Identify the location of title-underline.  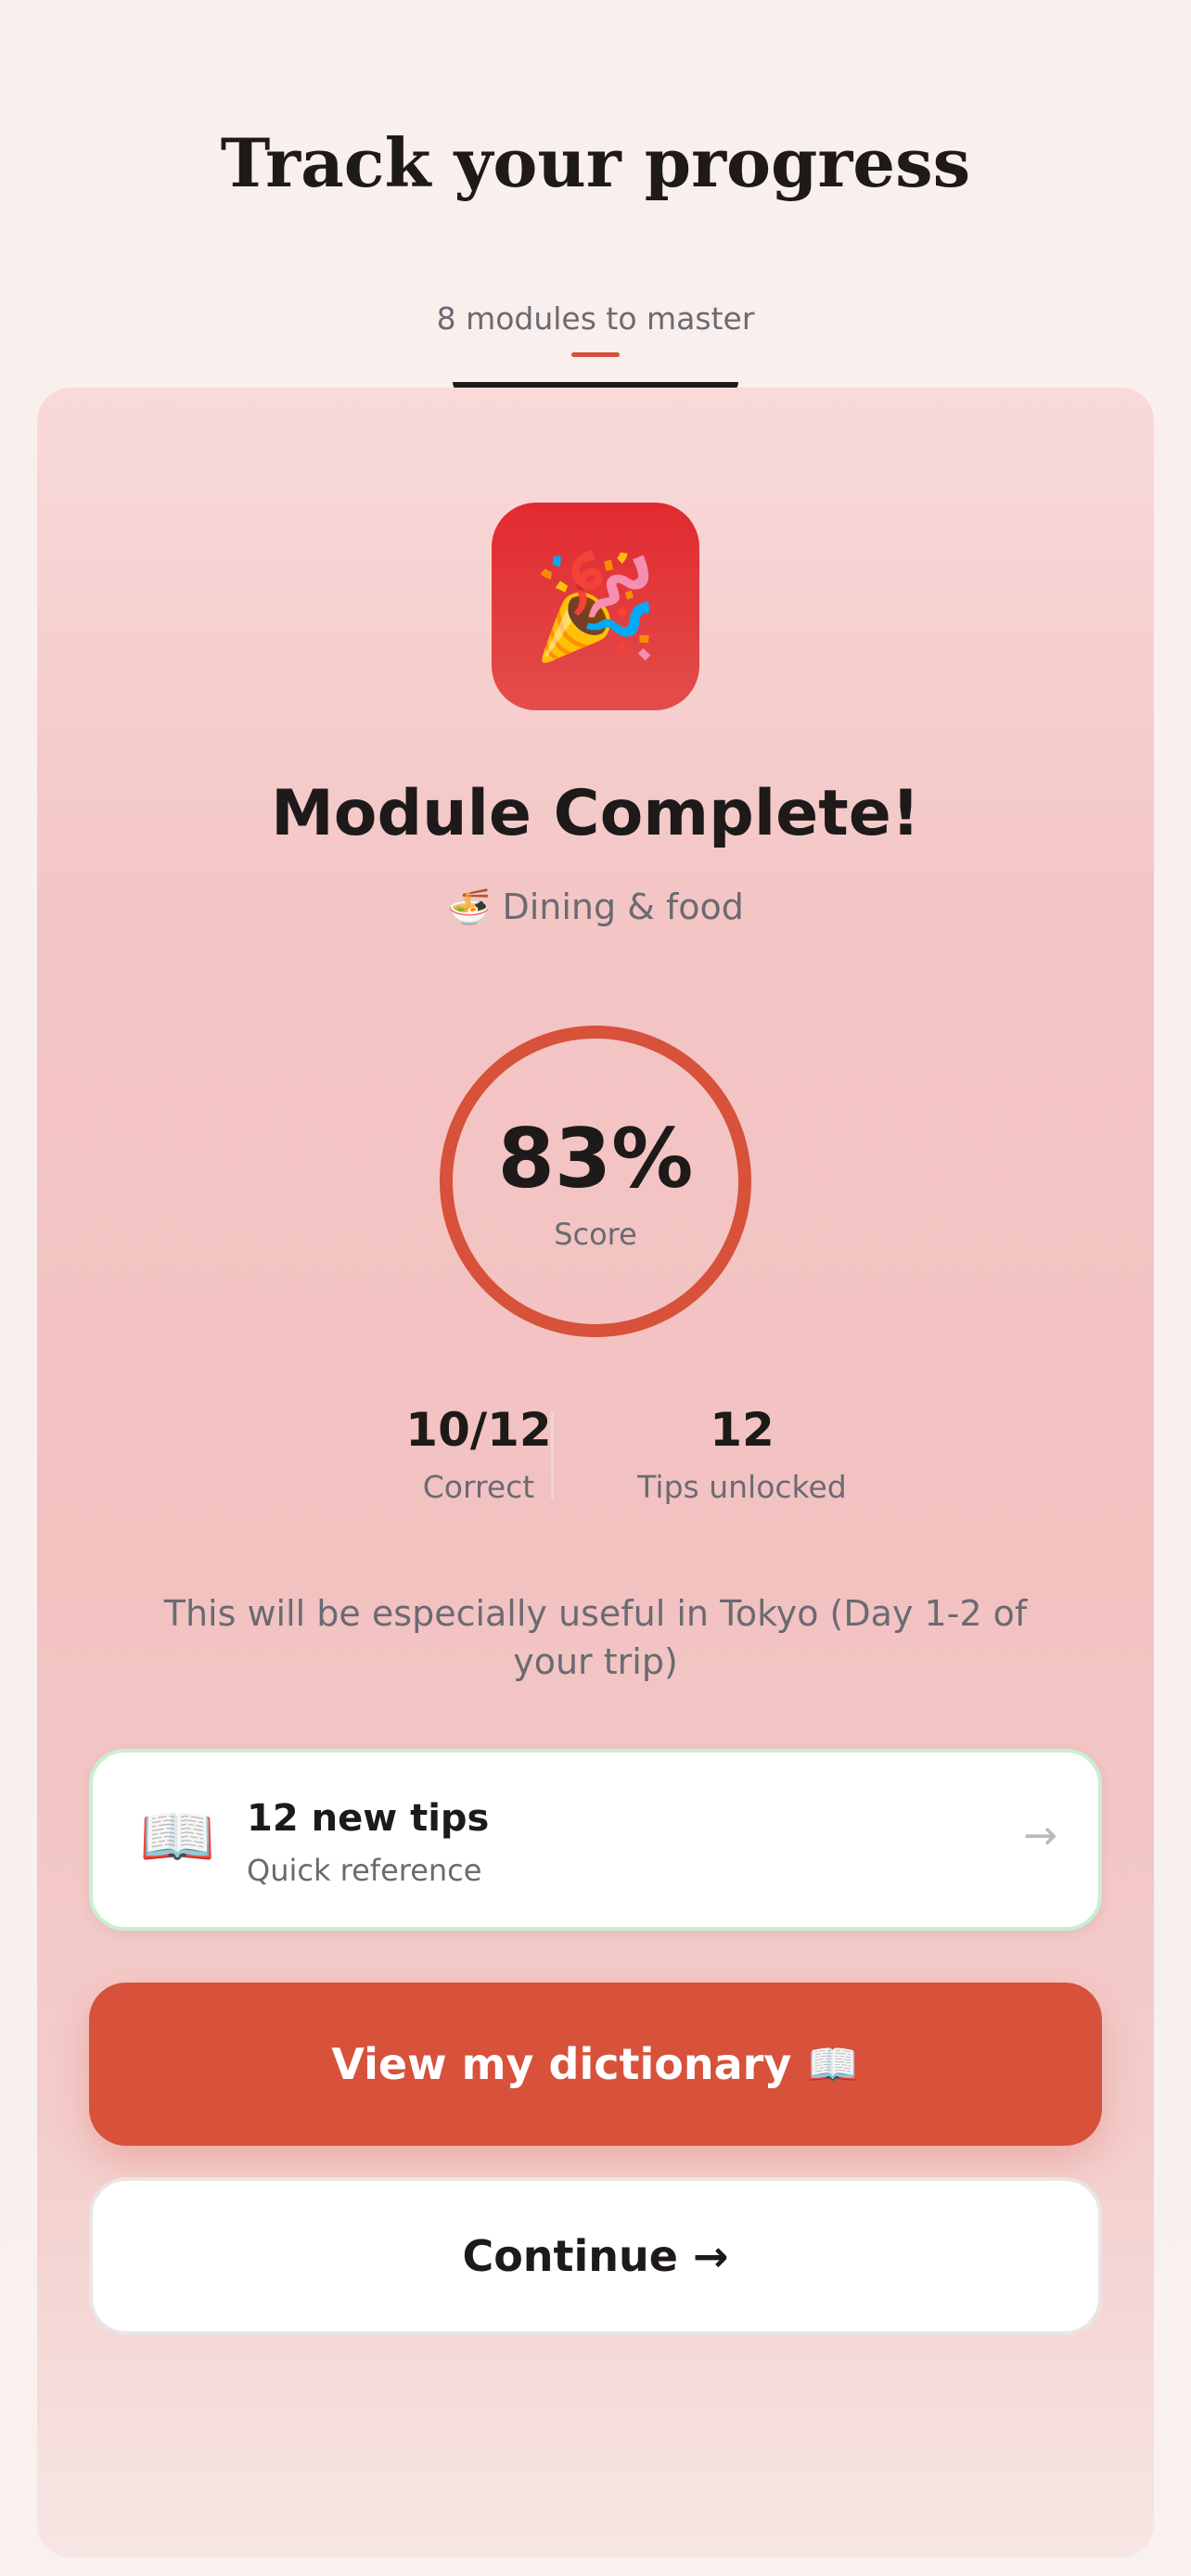
(595, 354).